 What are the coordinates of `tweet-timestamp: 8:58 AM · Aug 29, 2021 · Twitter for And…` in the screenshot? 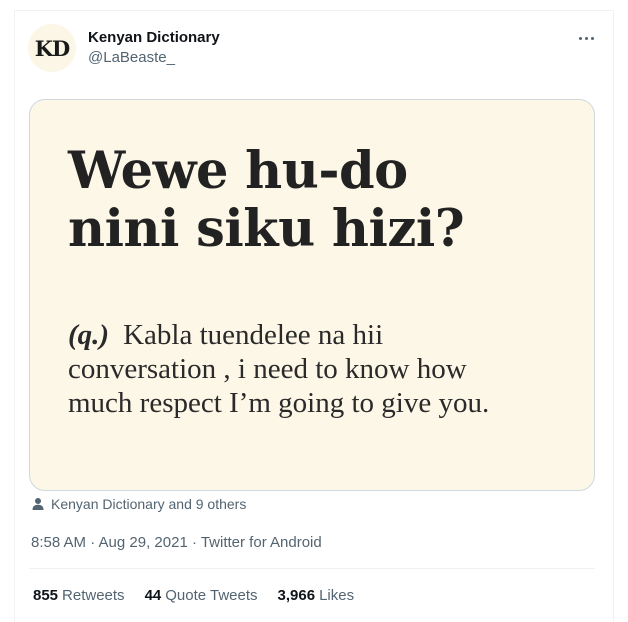 It's located at (176, 542).